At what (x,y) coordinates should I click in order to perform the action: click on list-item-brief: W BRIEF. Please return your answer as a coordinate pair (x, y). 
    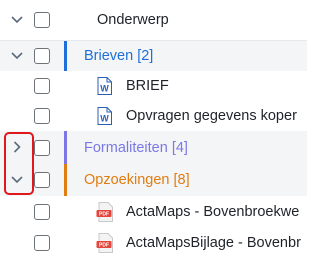
    Looking at the image, I should click on (153, 86).